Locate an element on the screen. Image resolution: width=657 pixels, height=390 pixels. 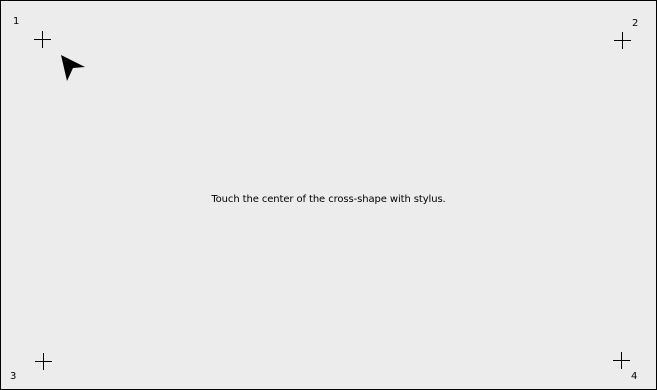
target-2-label: 2 is located at coordinates (635, 23).